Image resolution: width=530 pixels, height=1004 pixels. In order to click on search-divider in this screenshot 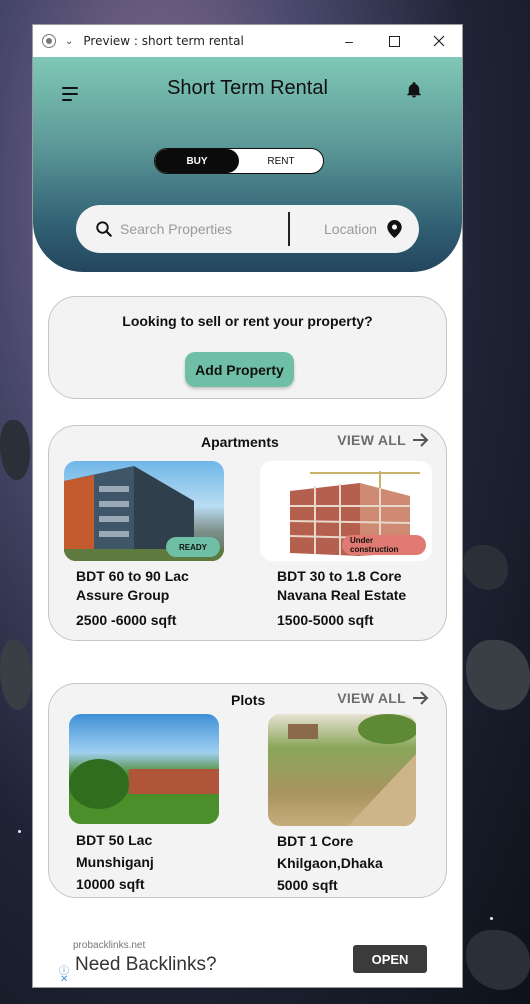, I will do `click(289, 229)`.